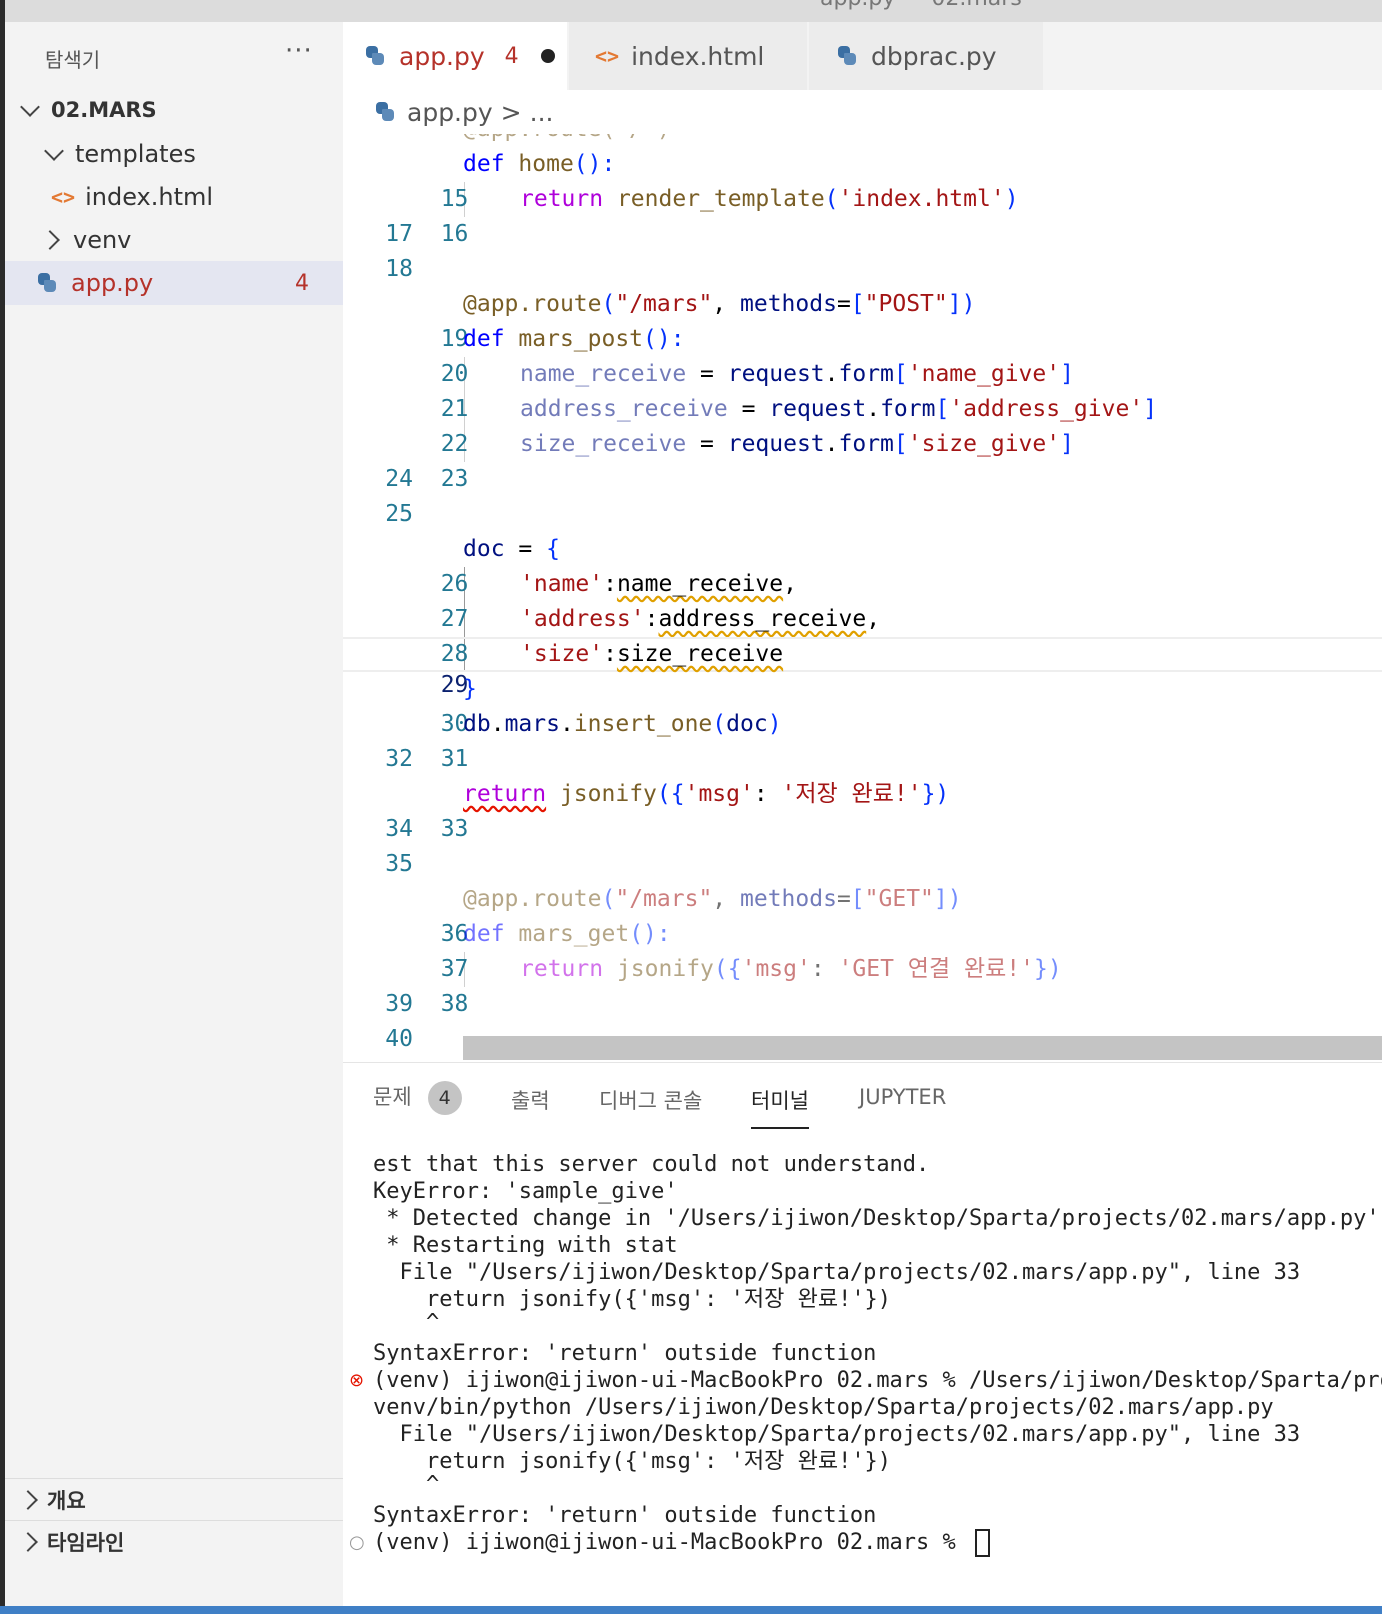 This screenshot has width=1382, height=1614. Describe the element at coordinates (574, 339) in the screenshot. I see `code-content: def mars_post():` at that location.